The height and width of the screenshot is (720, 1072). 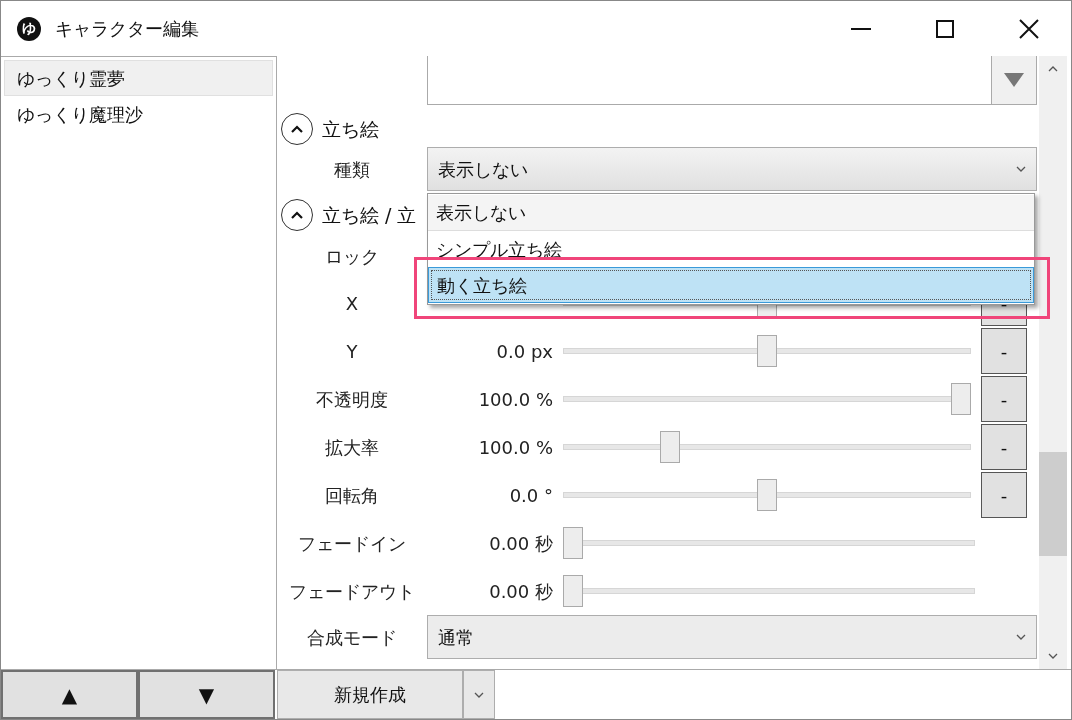 What do you see at coordinates (1053, 69) in the screenshot?
I see `scroll-up-icon` at bounding box center [1053, 69].